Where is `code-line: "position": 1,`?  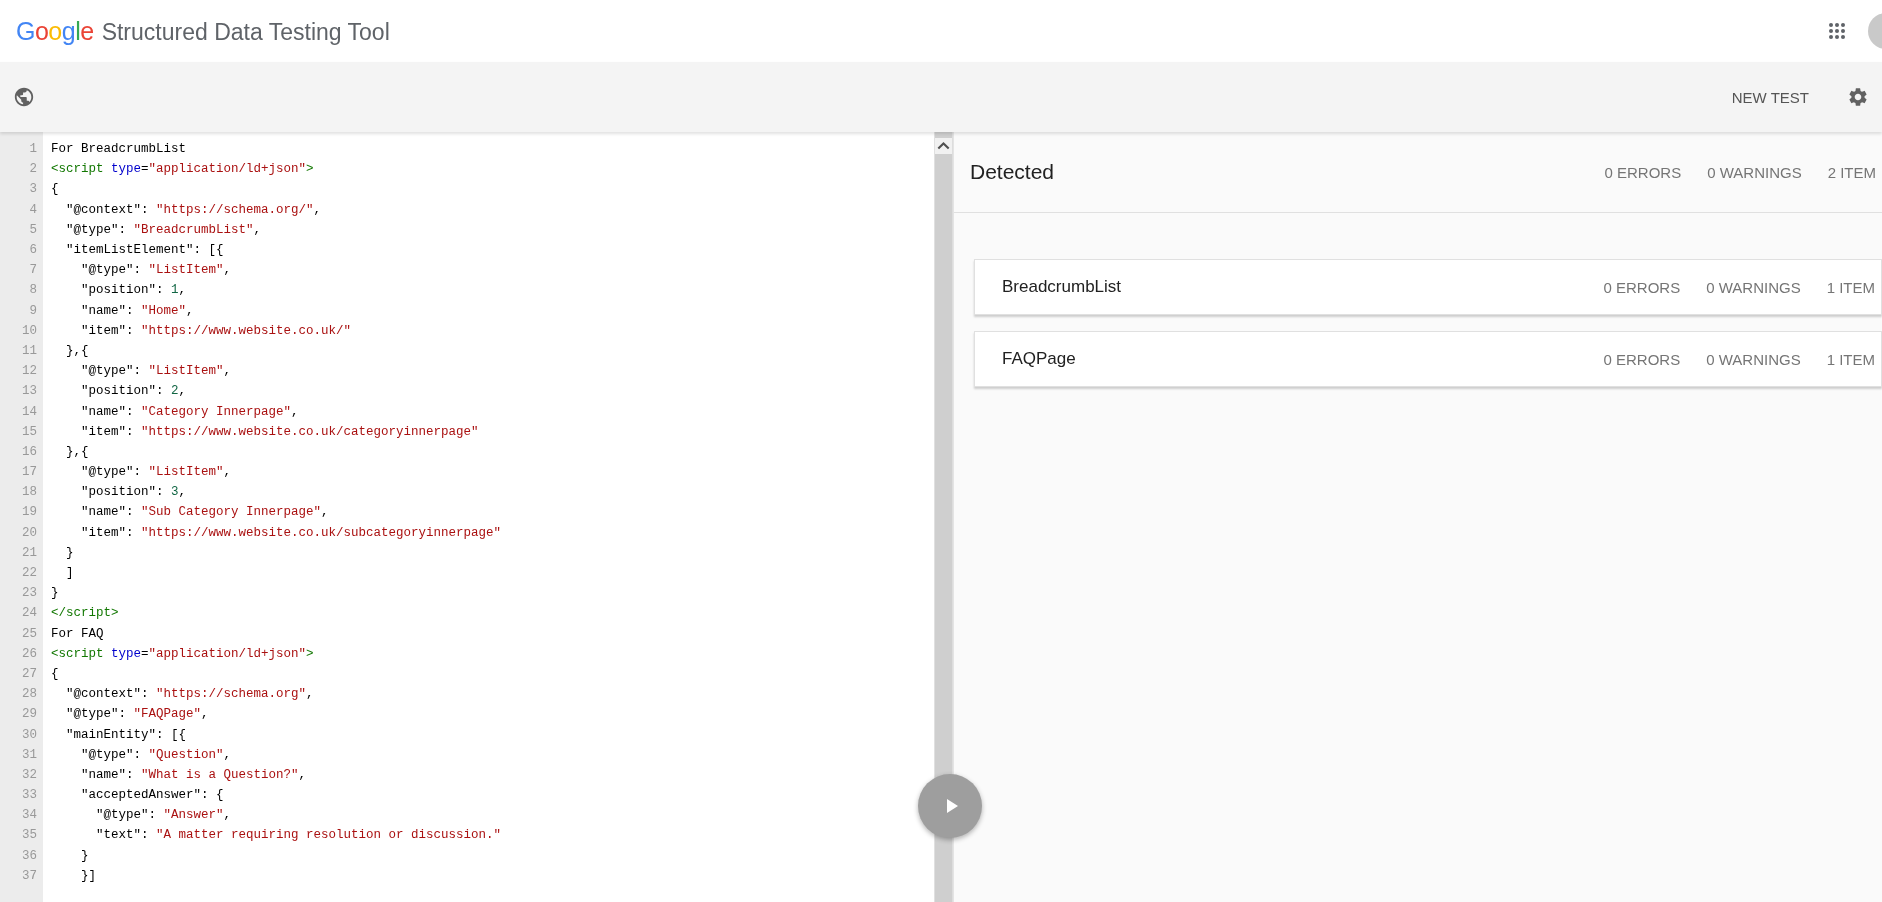
code-line: "position": 1, is located at coordinates (133, 290).